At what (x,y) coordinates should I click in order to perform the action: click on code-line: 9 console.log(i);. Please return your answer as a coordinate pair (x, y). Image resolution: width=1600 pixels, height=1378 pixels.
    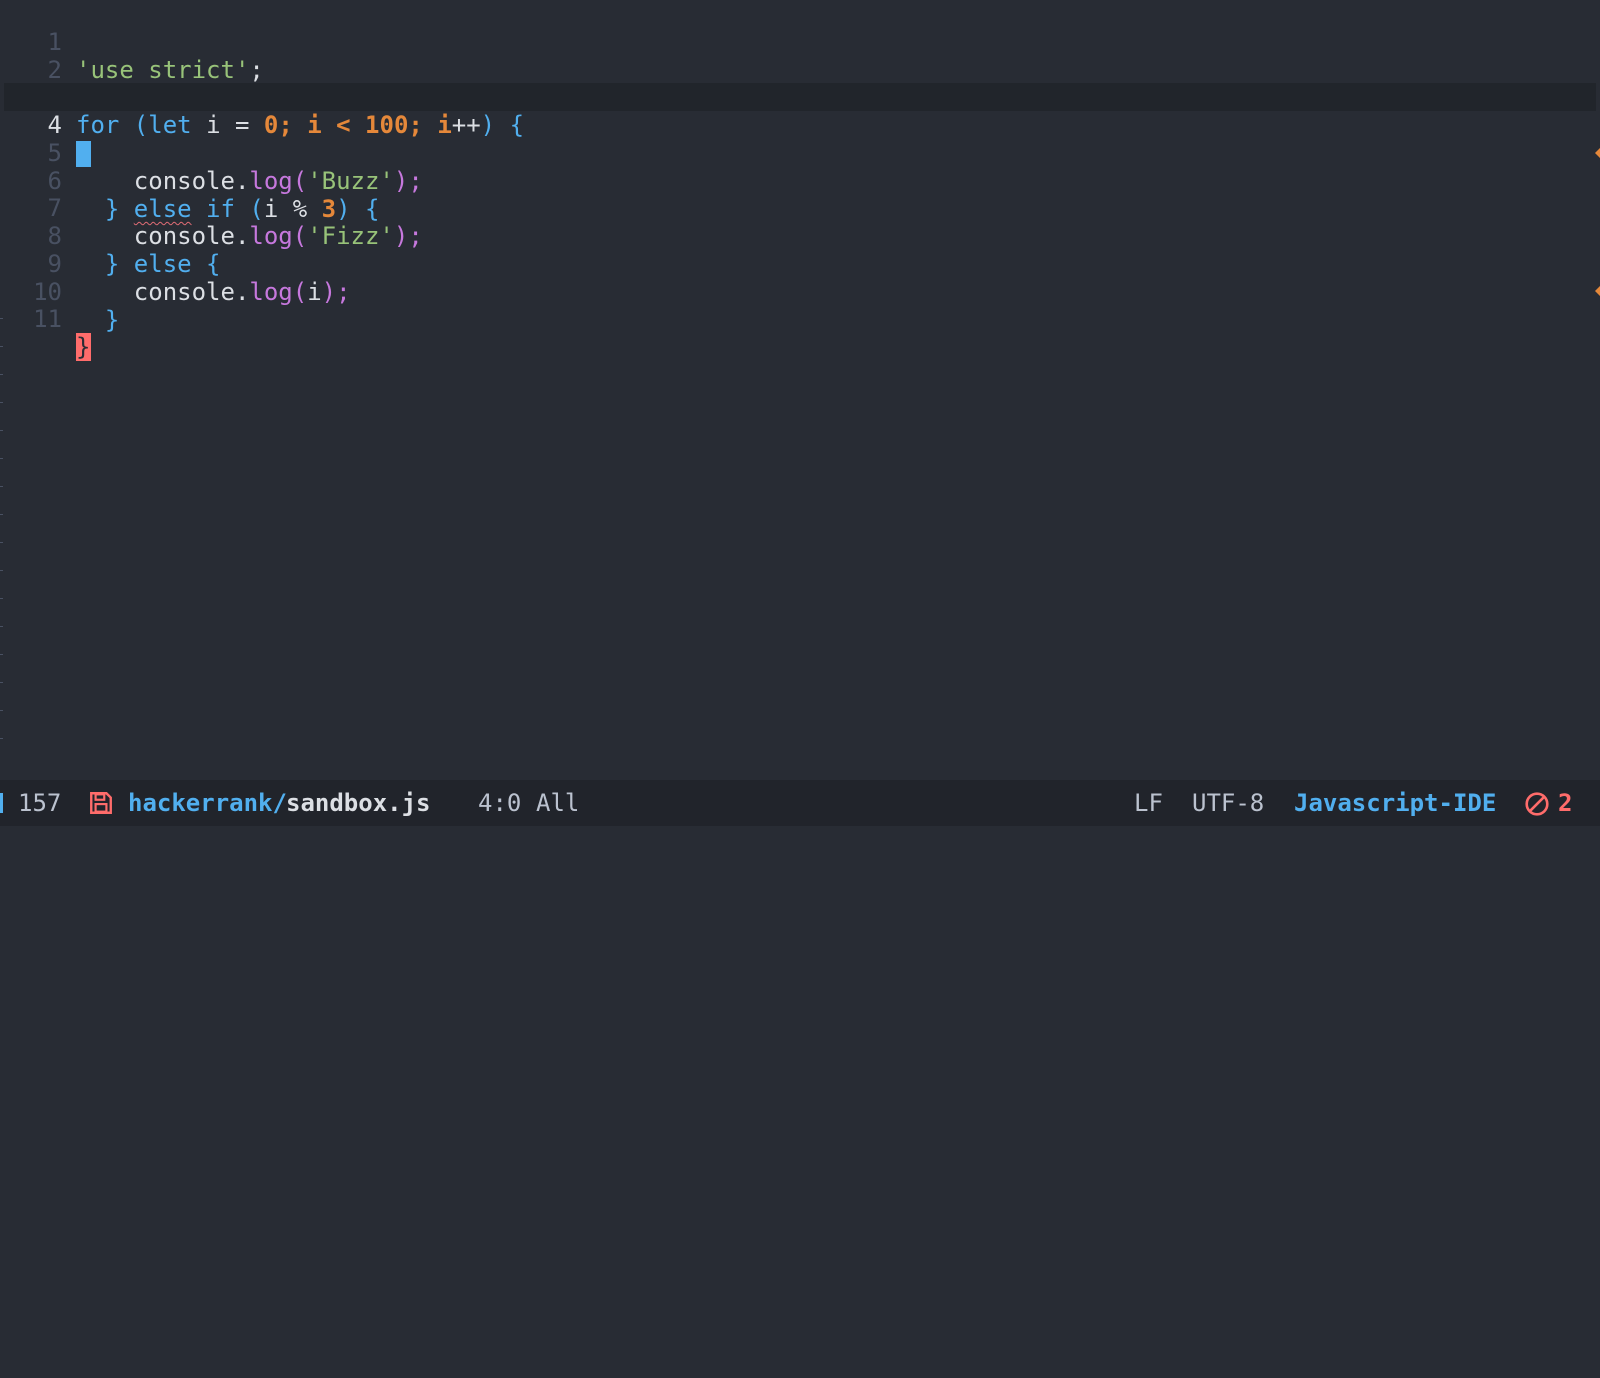
    Looking at the image, I should click on (800, 264).